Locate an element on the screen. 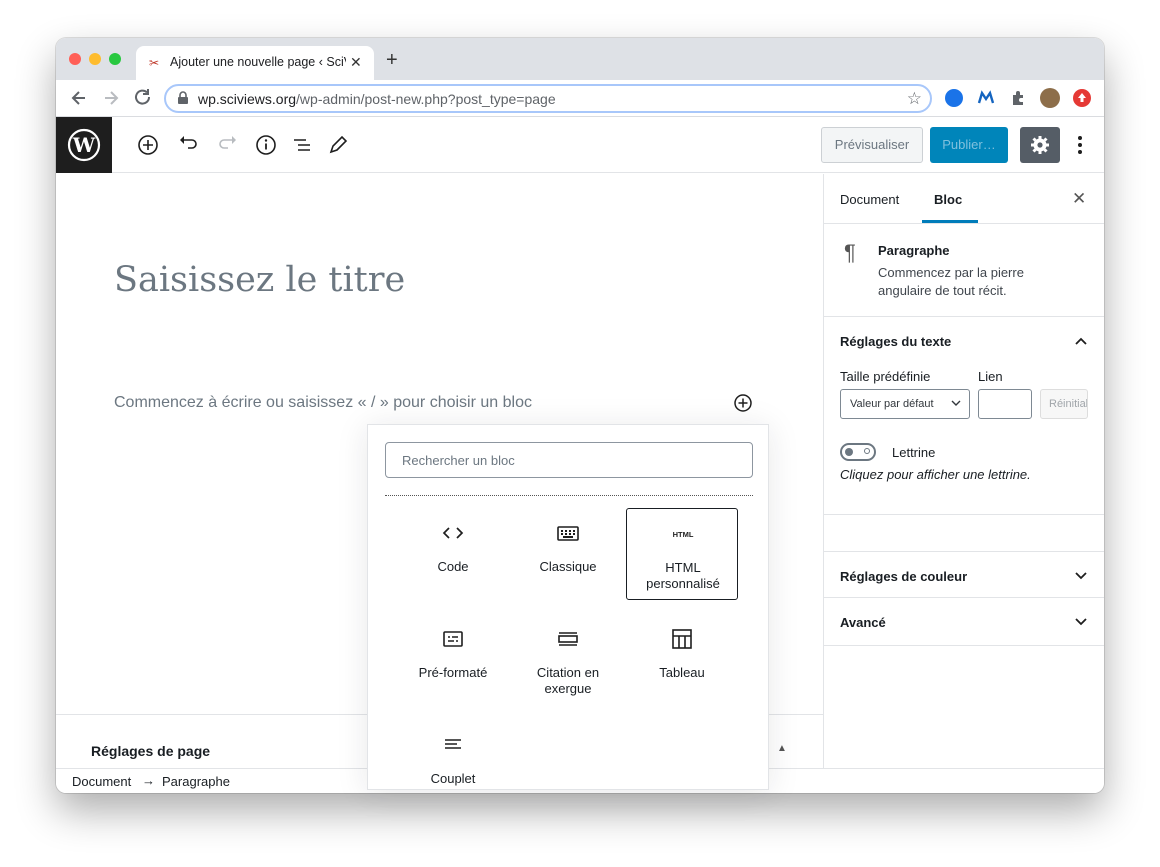 This screenshot has height=867, width=1160. dropcap-label: Lettrine is located at coordinates (914, 452).